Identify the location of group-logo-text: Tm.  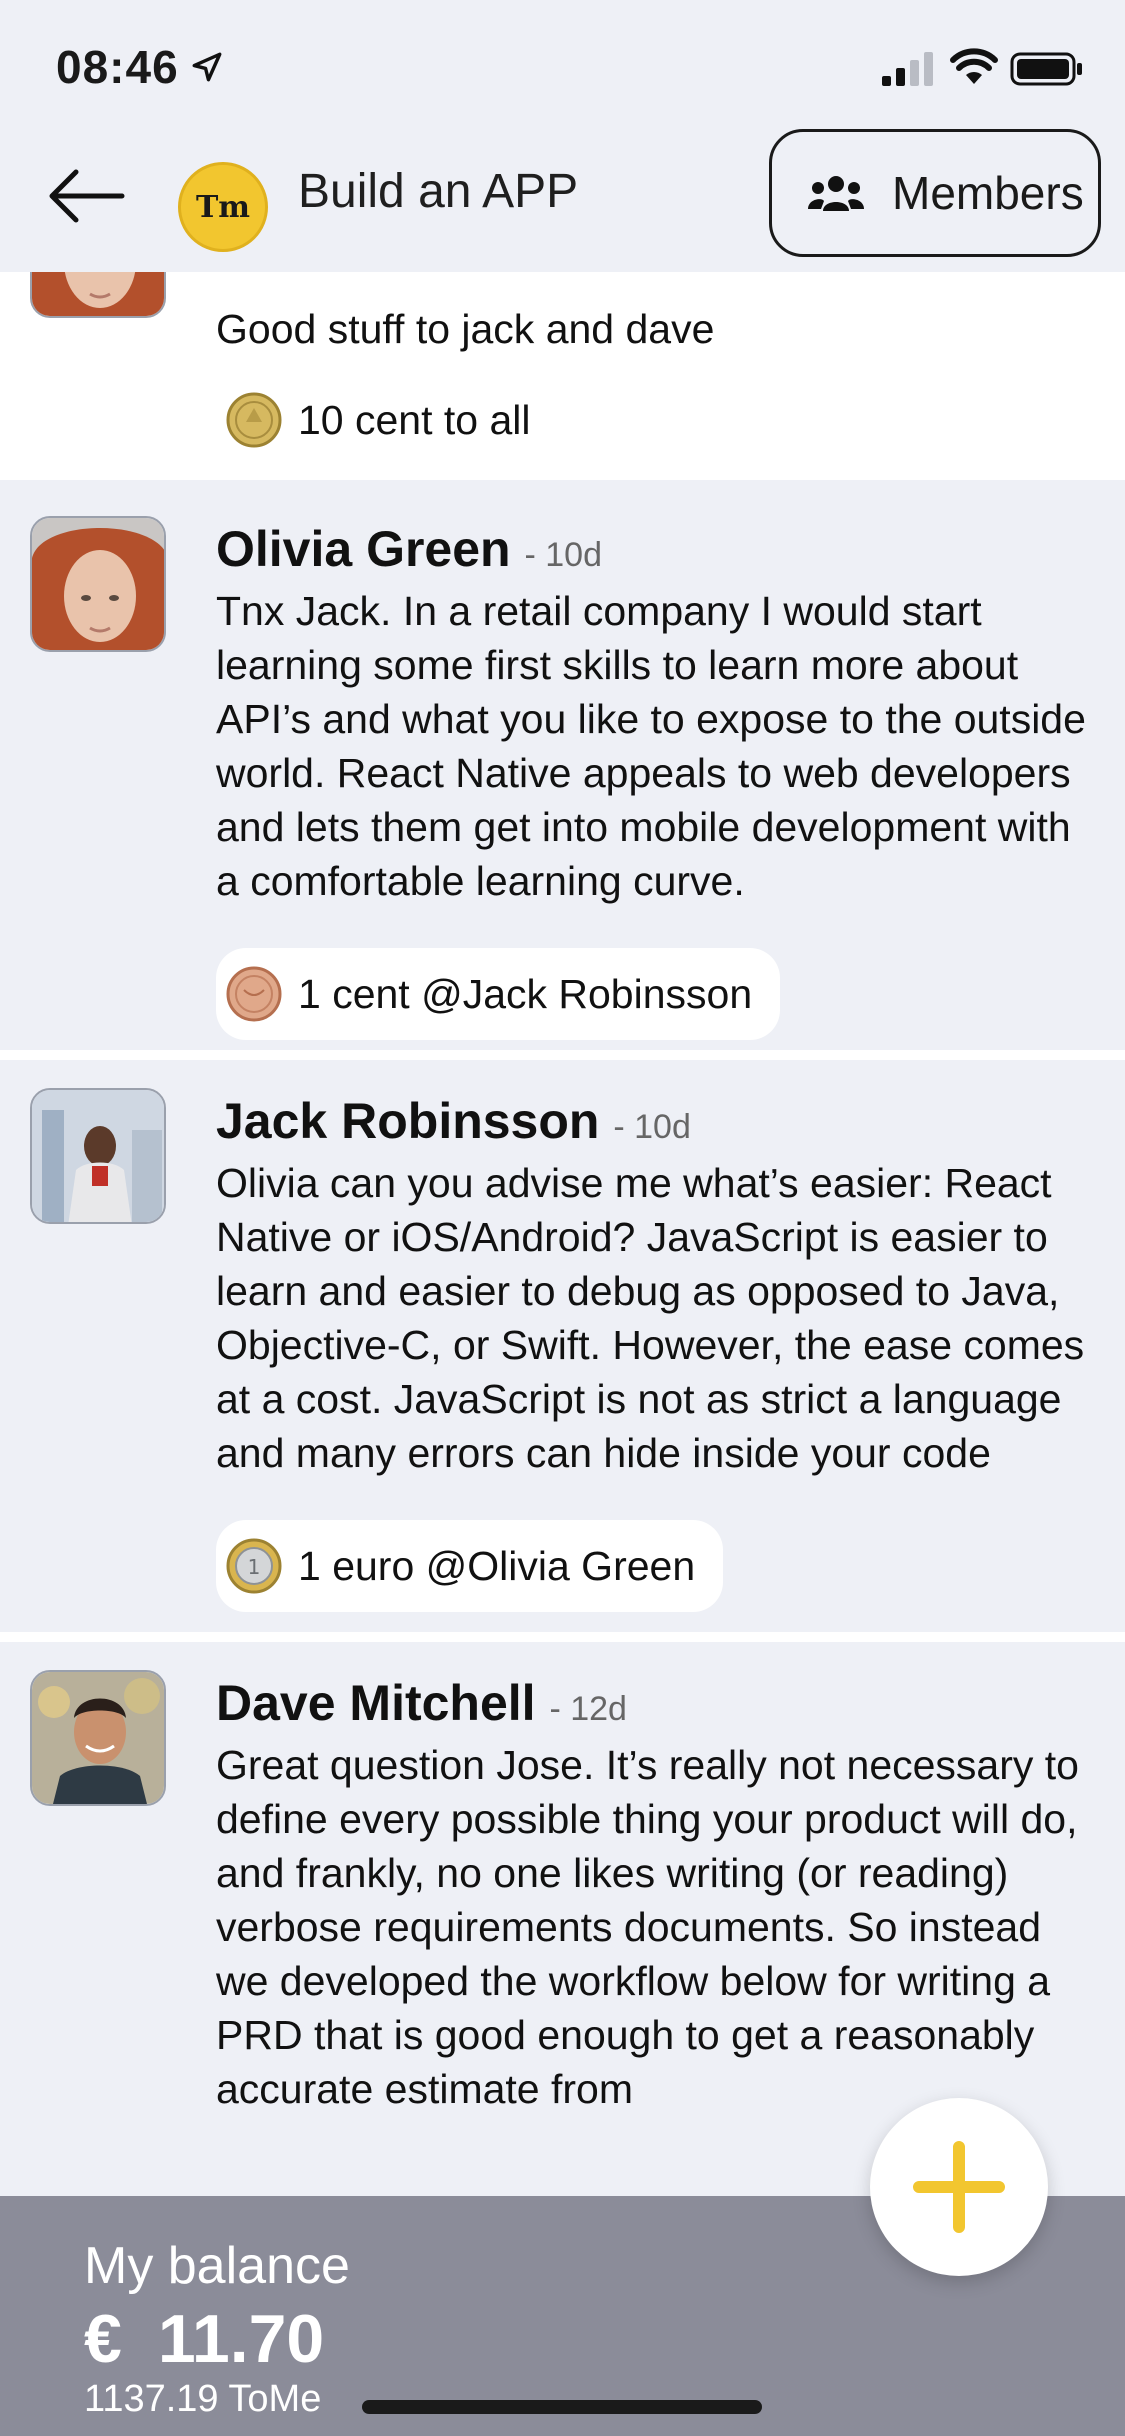
(223, 207).